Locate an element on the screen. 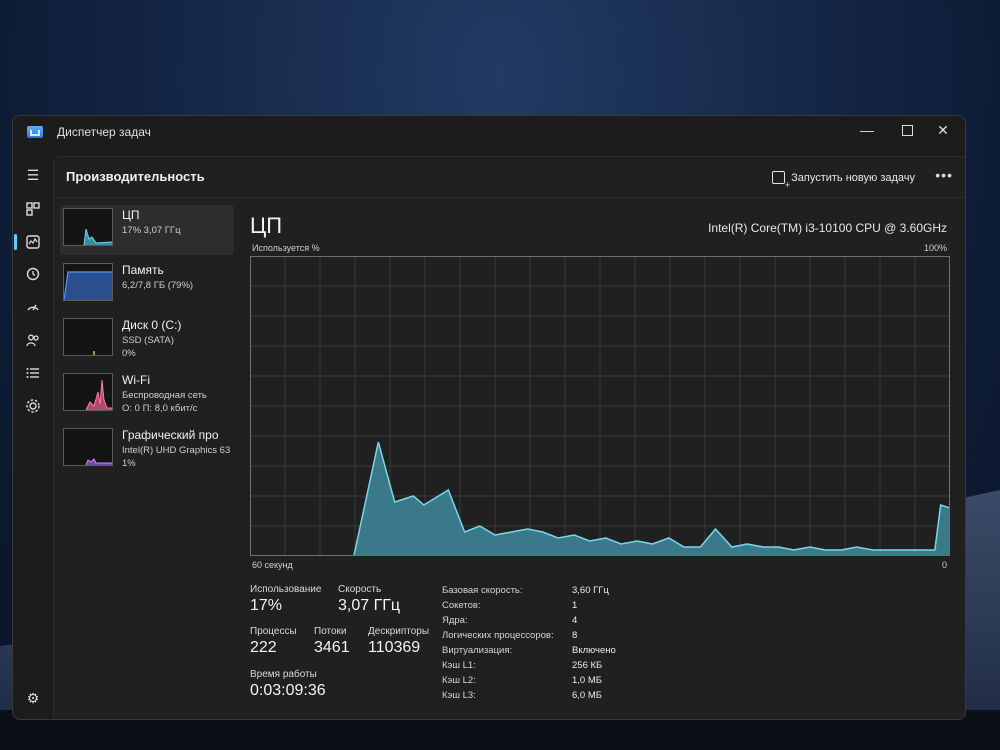 The height and width of the screenshot is (750, 1000). processes-icon is located at coordinates (33, 209).